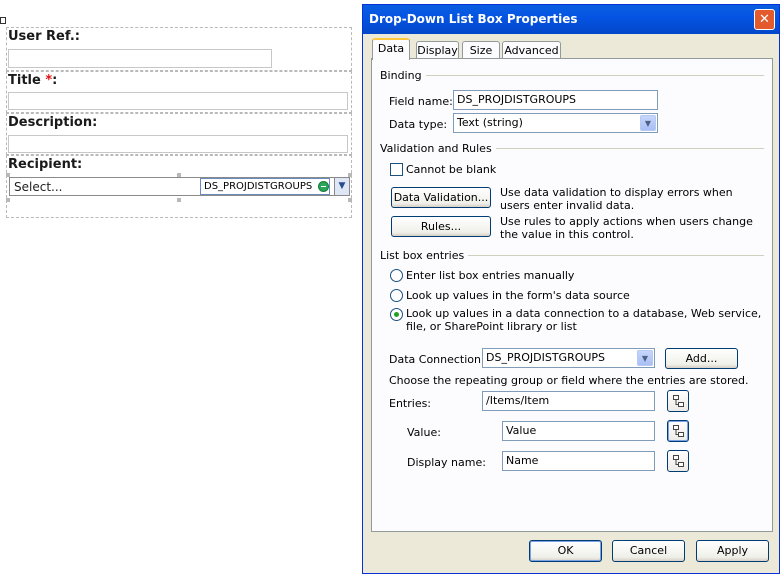 The width and height of the screenshot is (784, 578). I want to click on selection-marker, so click(3, 20).